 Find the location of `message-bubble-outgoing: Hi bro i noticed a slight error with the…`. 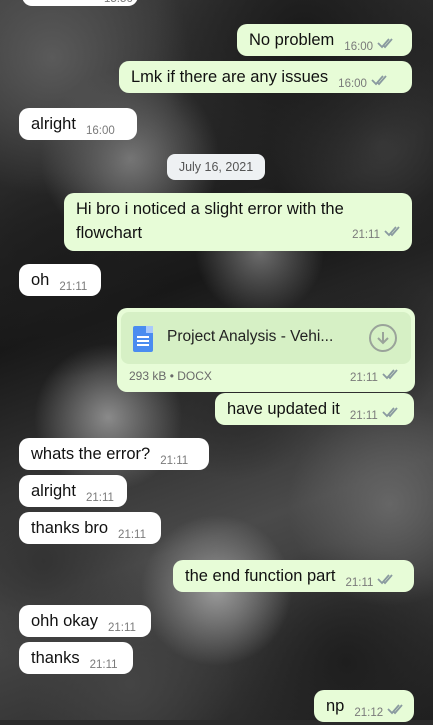

message-bubble-outgoing: Hi bro i noticed a slight error with the… is located at coordinates (238, 222).